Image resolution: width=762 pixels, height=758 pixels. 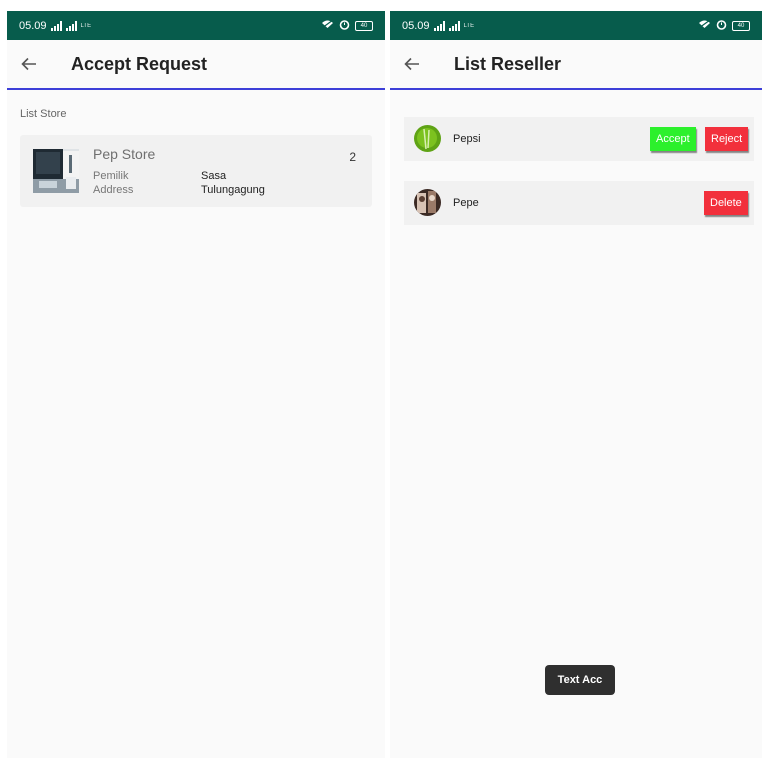 I want to click on address-value: Tulungagung, so click(x=233, y=190).